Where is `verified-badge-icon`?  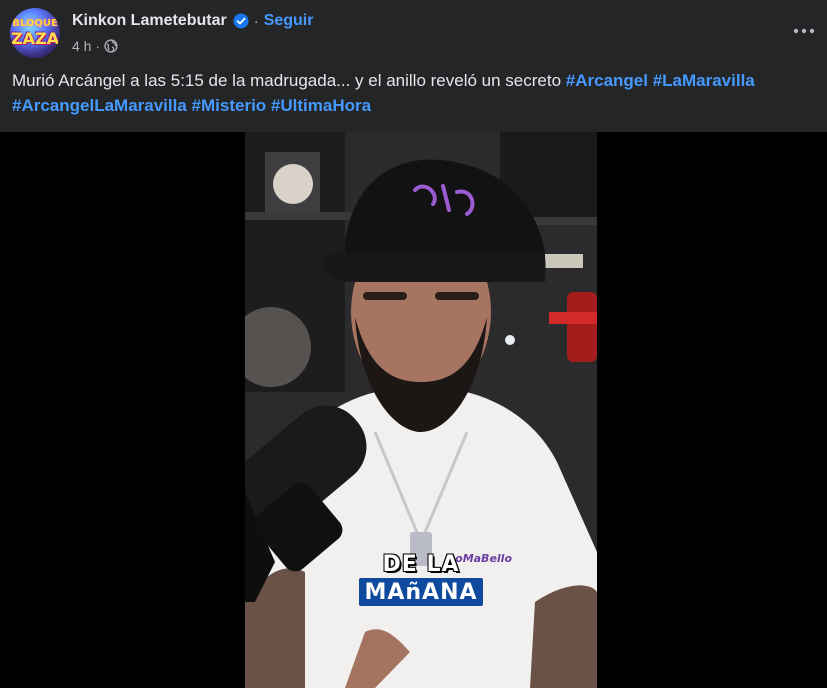 verified-badge-icon is located at coordinates (241, 21).